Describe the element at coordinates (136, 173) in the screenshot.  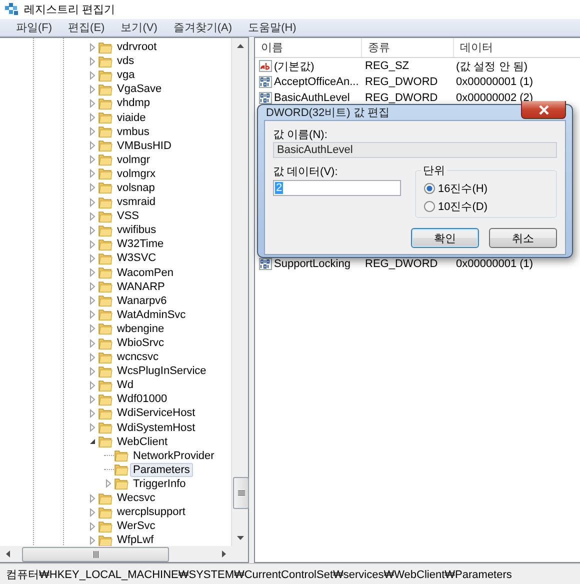
I see `tree-item: volmgrx` at that location.